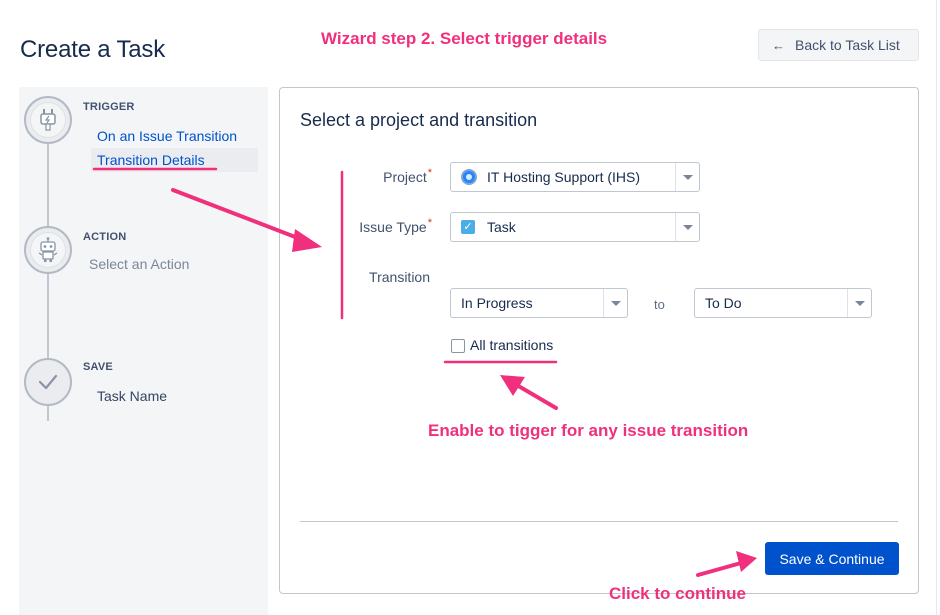 The height and width of the screenshot is (615, 940). What do you see at coordinates (458, 346) in the screenshot?
I see `all-transitions-checkbox` at bounding box center [458, 346].